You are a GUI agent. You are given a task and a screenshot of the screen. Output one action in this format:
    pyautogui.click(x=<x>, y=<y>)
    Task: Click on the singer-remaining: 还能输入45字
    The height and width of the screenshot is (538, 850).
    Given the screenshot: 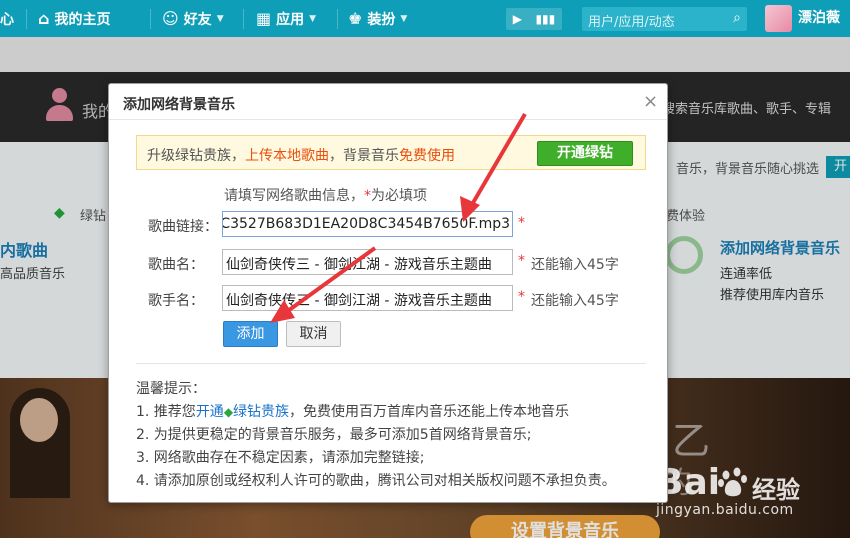 What is the action you would take?
    pyautogui.click(x=575, y=301)
    